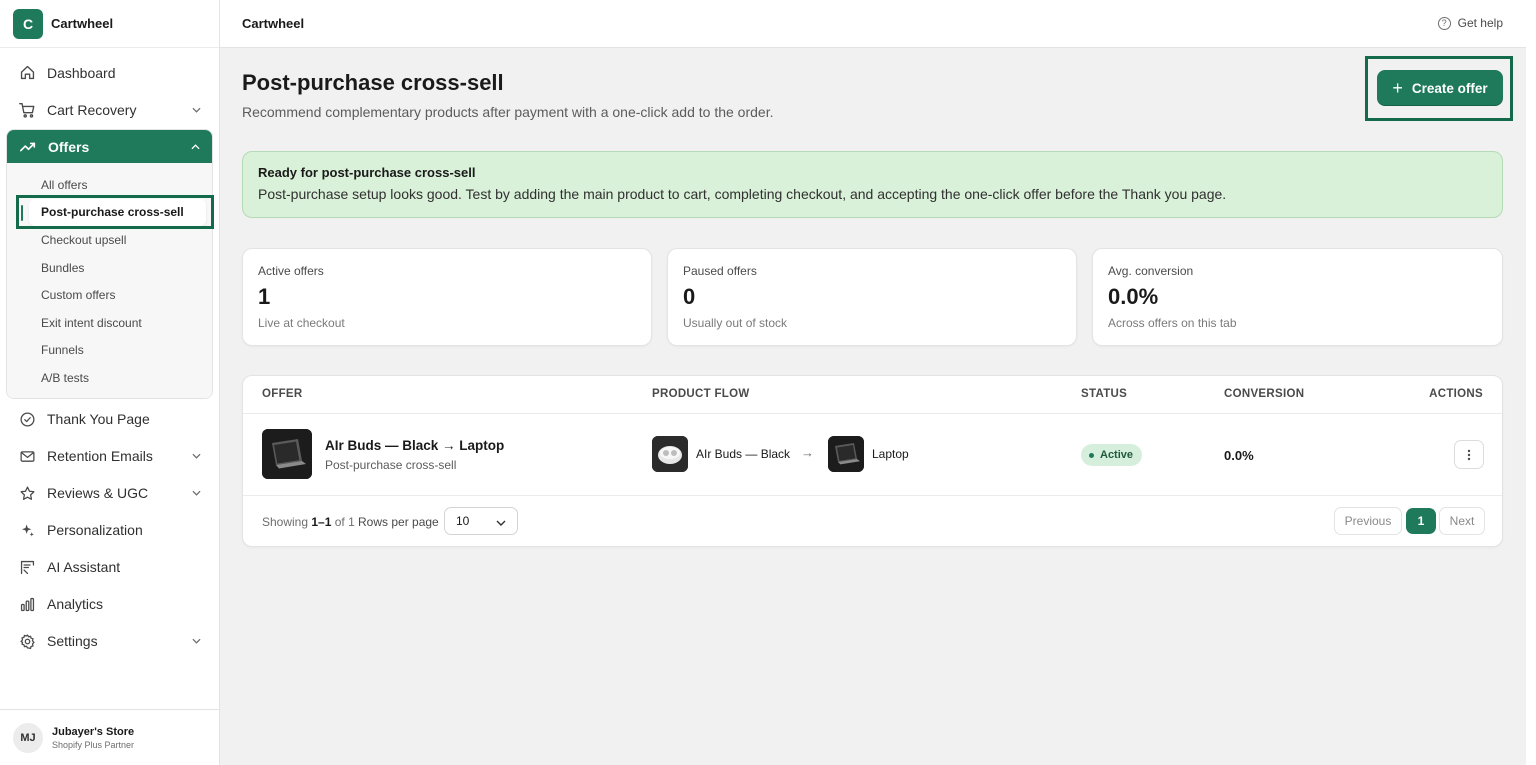 The width and height of the screenshot is (1536, 765). I want to click on status-badge: Active, so click(1112, 455).